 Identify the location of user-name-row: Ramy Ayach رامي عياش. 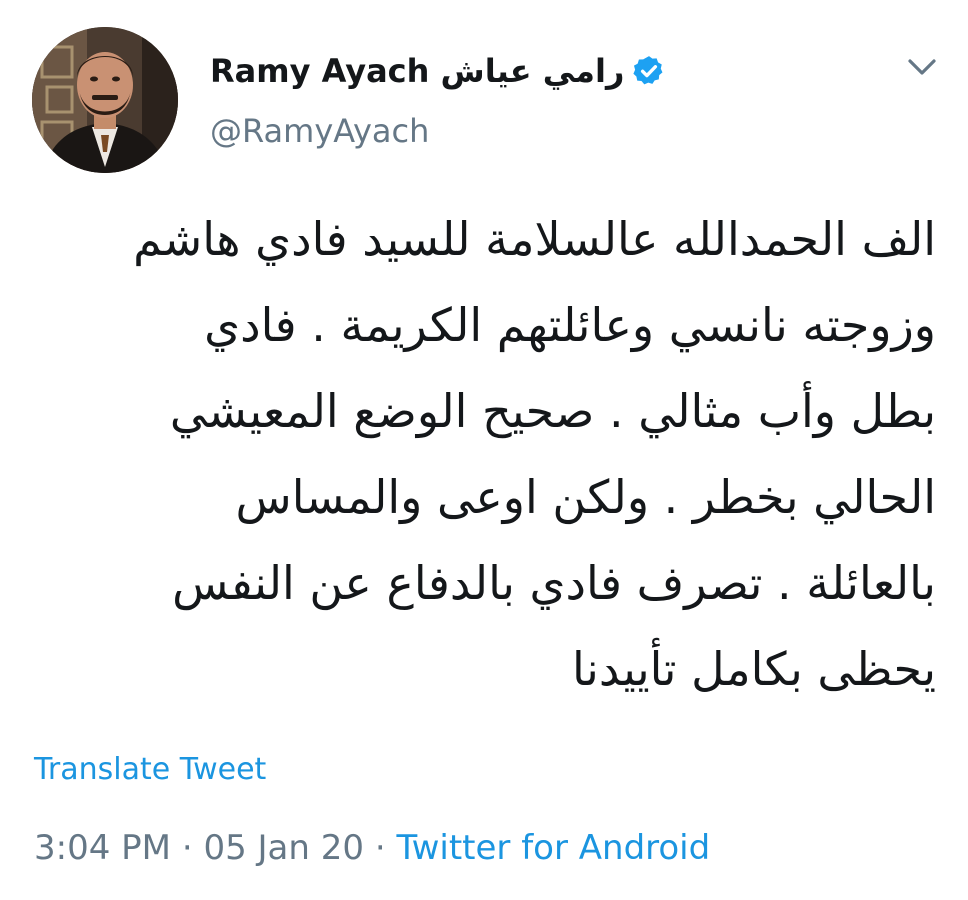
(438, 71).